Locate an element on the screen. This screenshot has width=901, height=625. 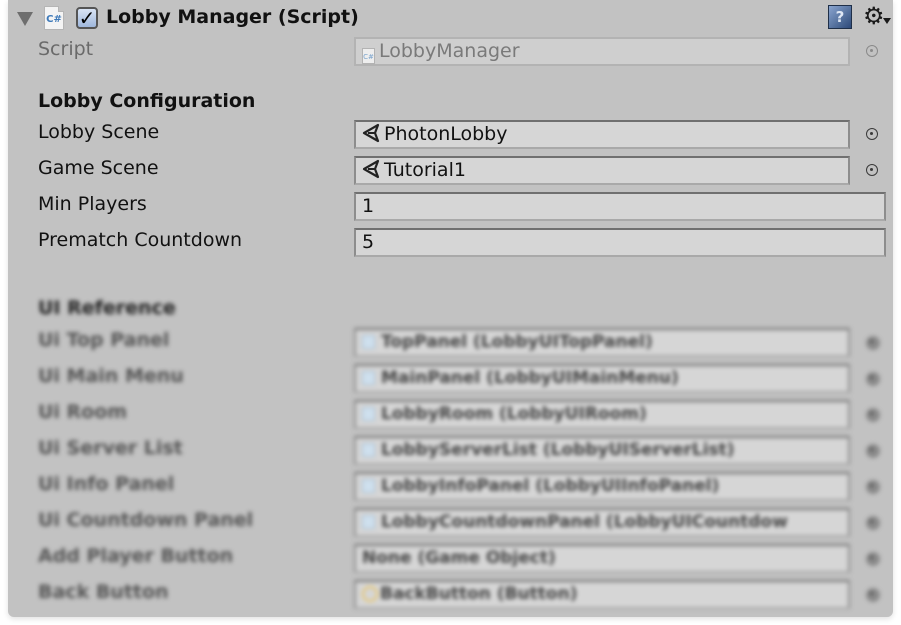
script-value: LobbyManager is located at coordinates (449, 51).